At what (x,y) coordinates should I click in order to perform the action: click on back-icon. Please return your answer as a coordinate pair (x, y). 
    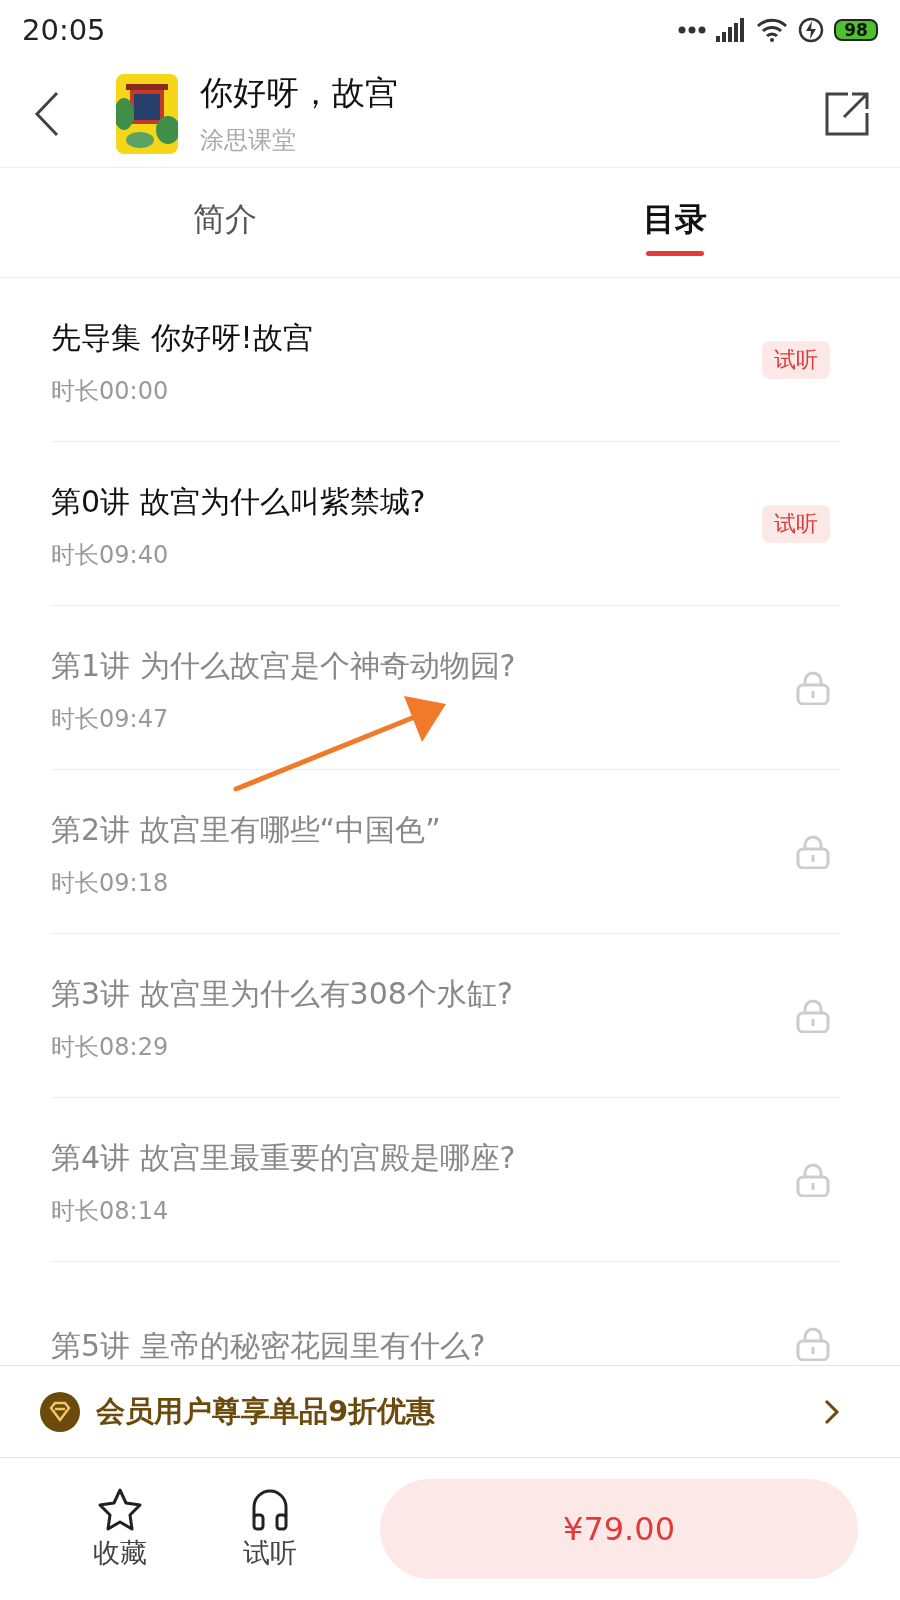
    Looking at the image, I should click on (47, 113).